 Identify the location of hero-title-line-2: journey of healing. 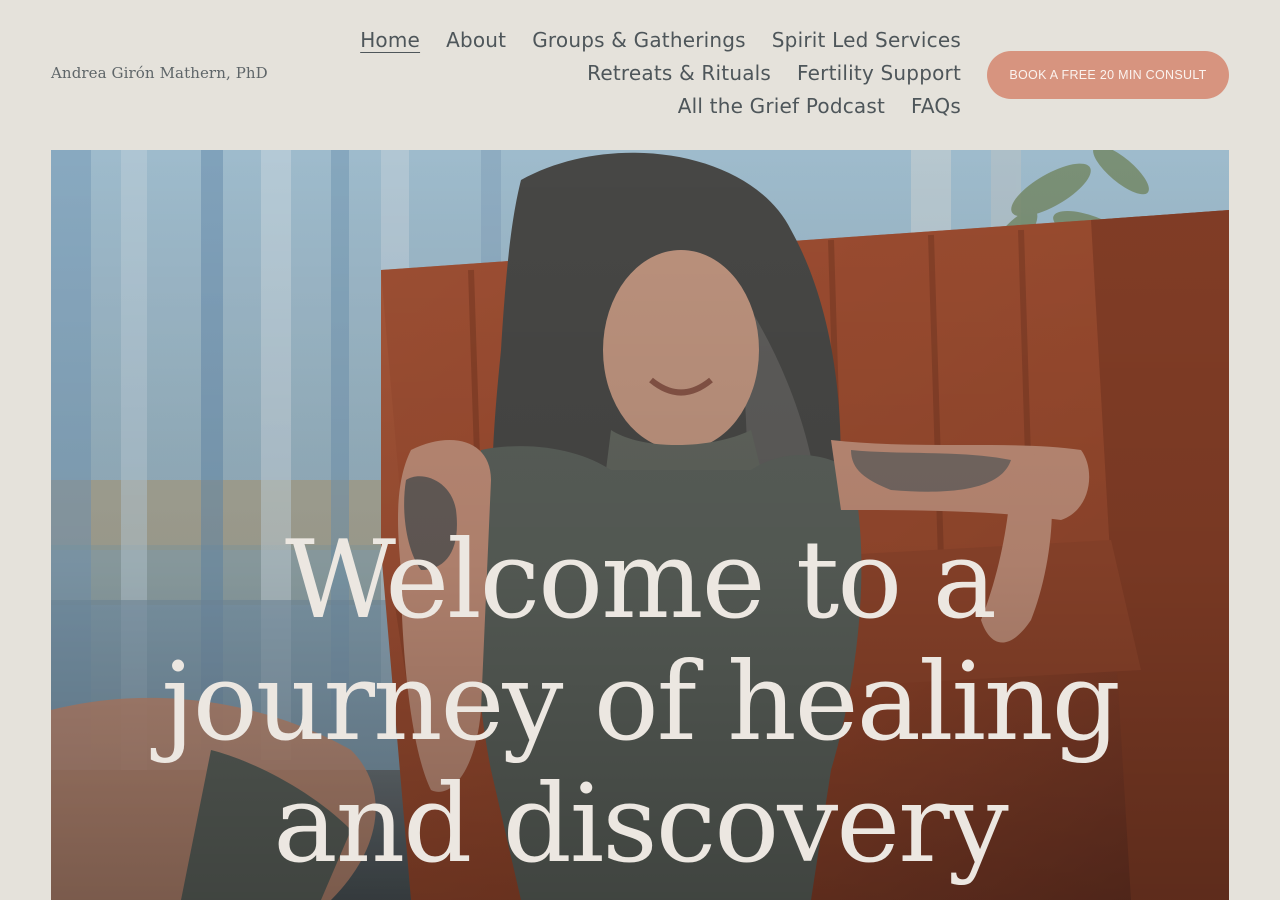
(640, 702).